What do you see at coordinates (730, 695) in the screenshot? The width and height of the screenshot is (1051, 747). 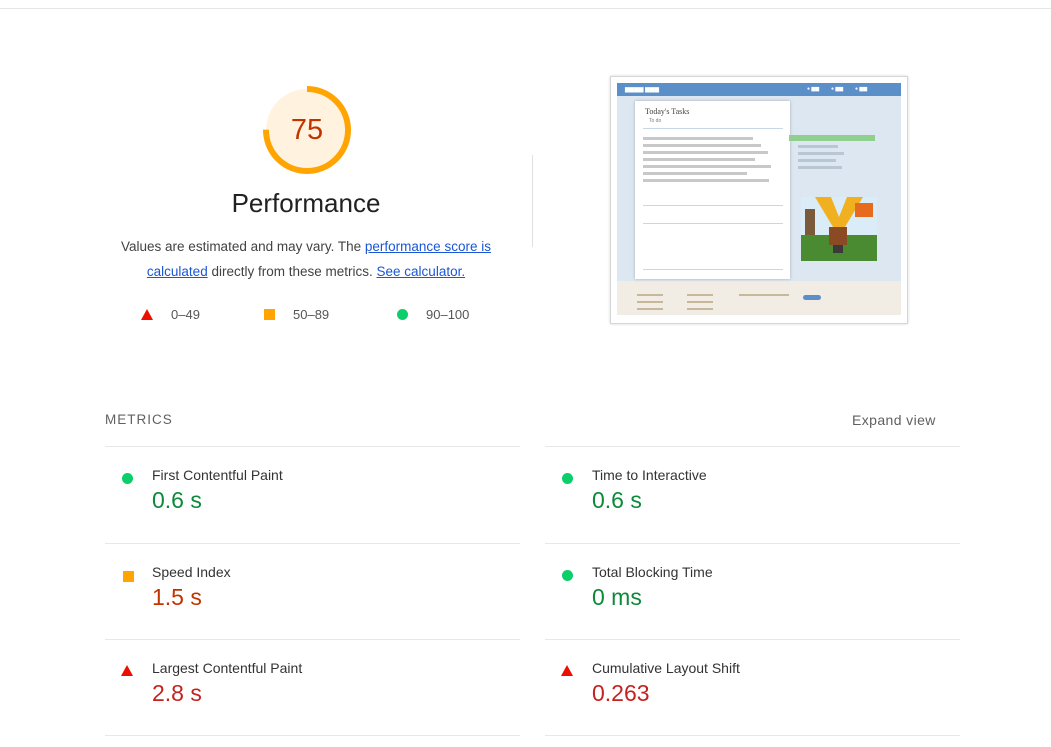 I see `metric-cumulative-layout-shift: Cumulative Layout Shift 0.263` at bounding box center [730, 695].